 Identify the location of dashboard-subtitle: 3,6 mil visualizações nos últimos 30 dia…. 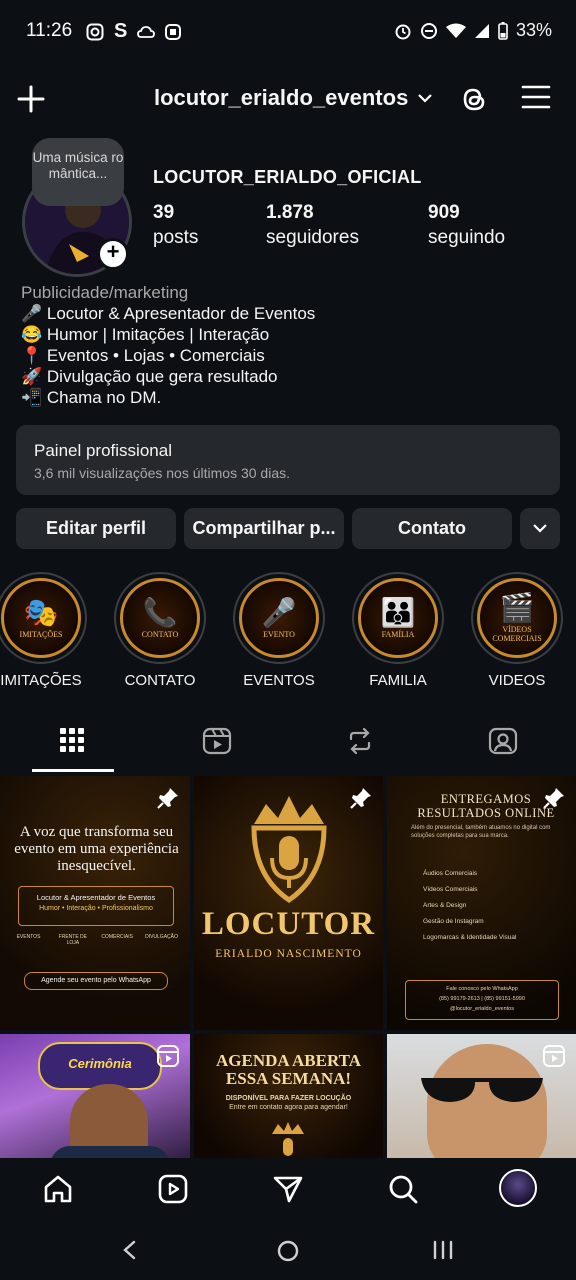
(162, 473).